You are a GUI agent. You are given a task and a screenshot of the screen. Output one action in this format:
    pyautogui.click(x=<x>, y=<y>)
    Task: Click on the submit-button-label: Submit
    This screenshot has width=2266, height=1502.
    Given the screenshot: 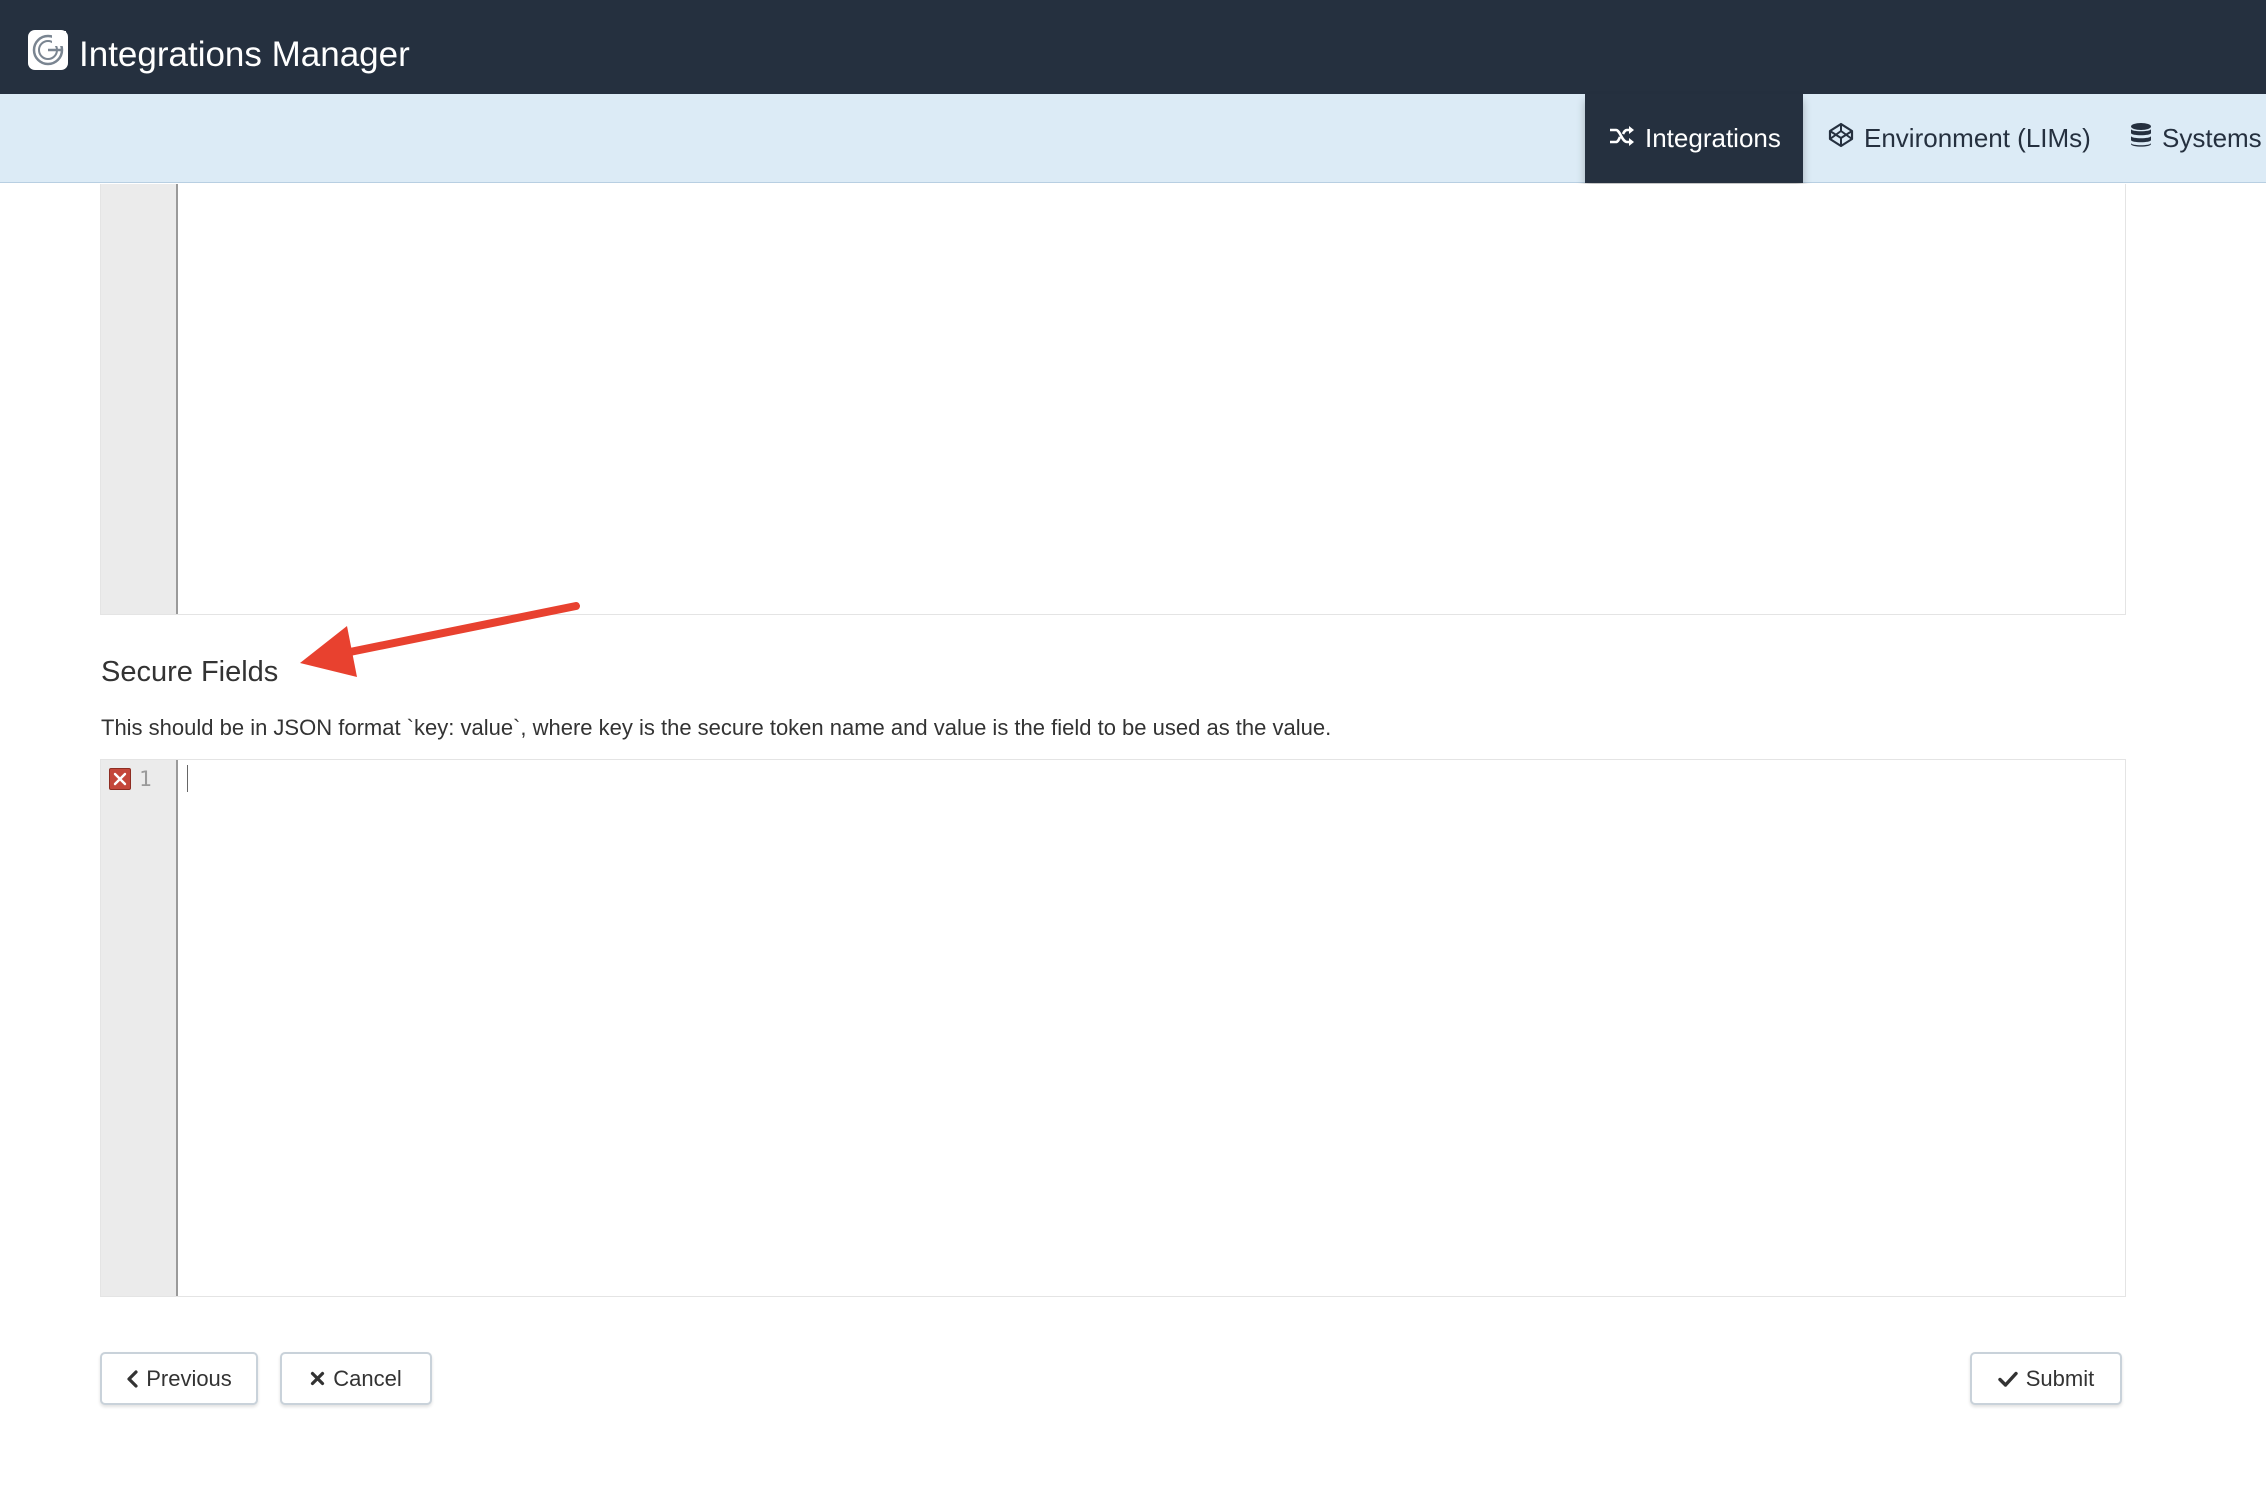 What is the action you would take?
    pyautogui.click(x=2060, y=1378)
    